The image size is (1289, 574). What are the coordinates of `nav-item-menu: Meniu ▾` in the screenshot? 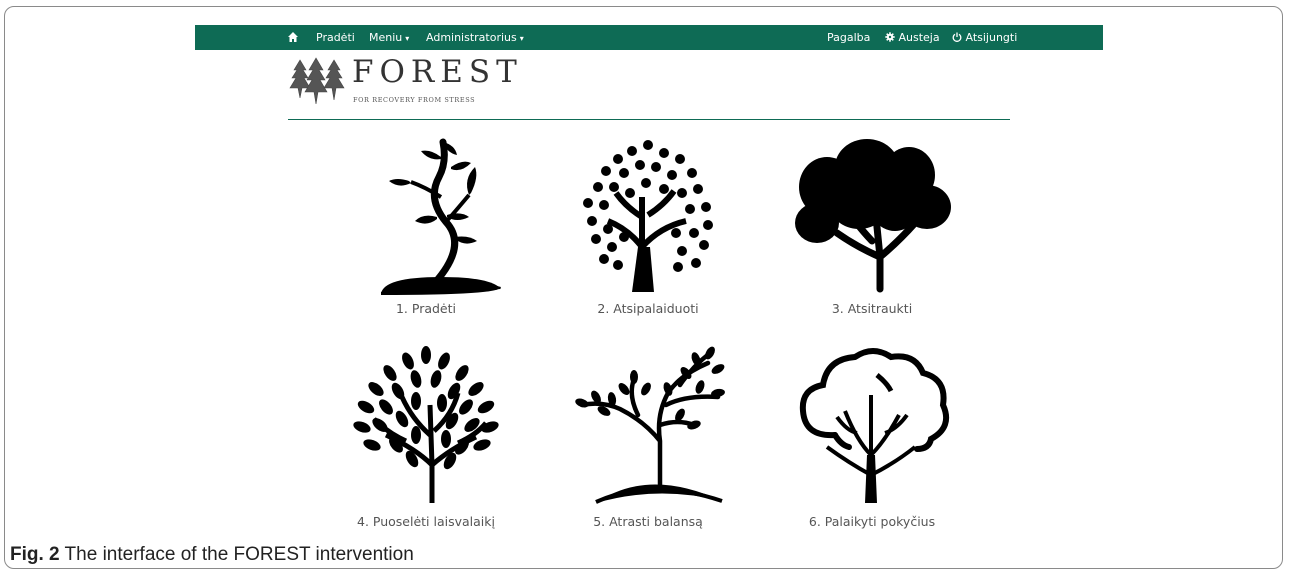 It's located at (389, 37).